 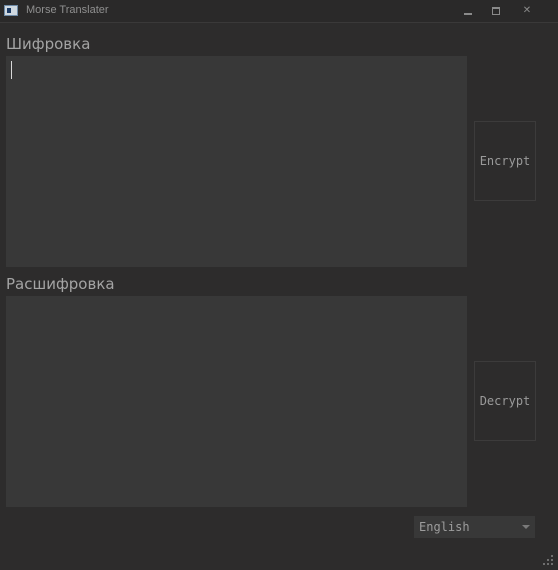 I want to click on encrypt-label: Шифровка, so click(x=48, y=44).